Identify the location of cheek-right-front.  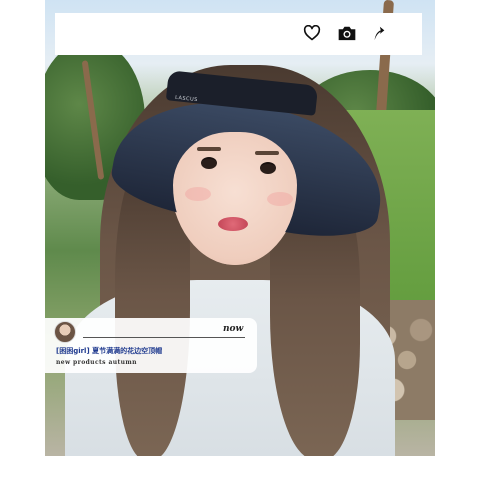
(280, 199).